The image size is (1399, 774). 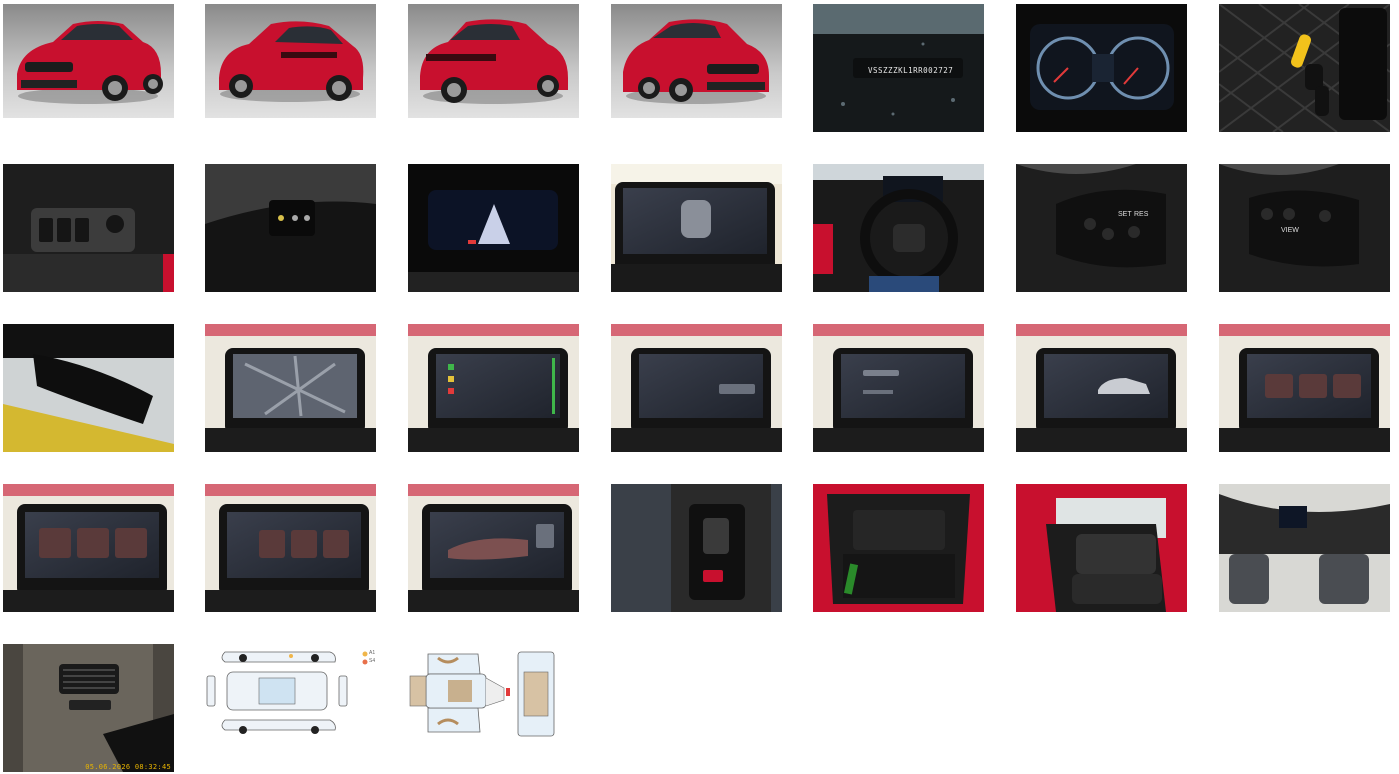 I want to click on damage-diagram-exterior: A1 S4, so click(x=290, y=694).